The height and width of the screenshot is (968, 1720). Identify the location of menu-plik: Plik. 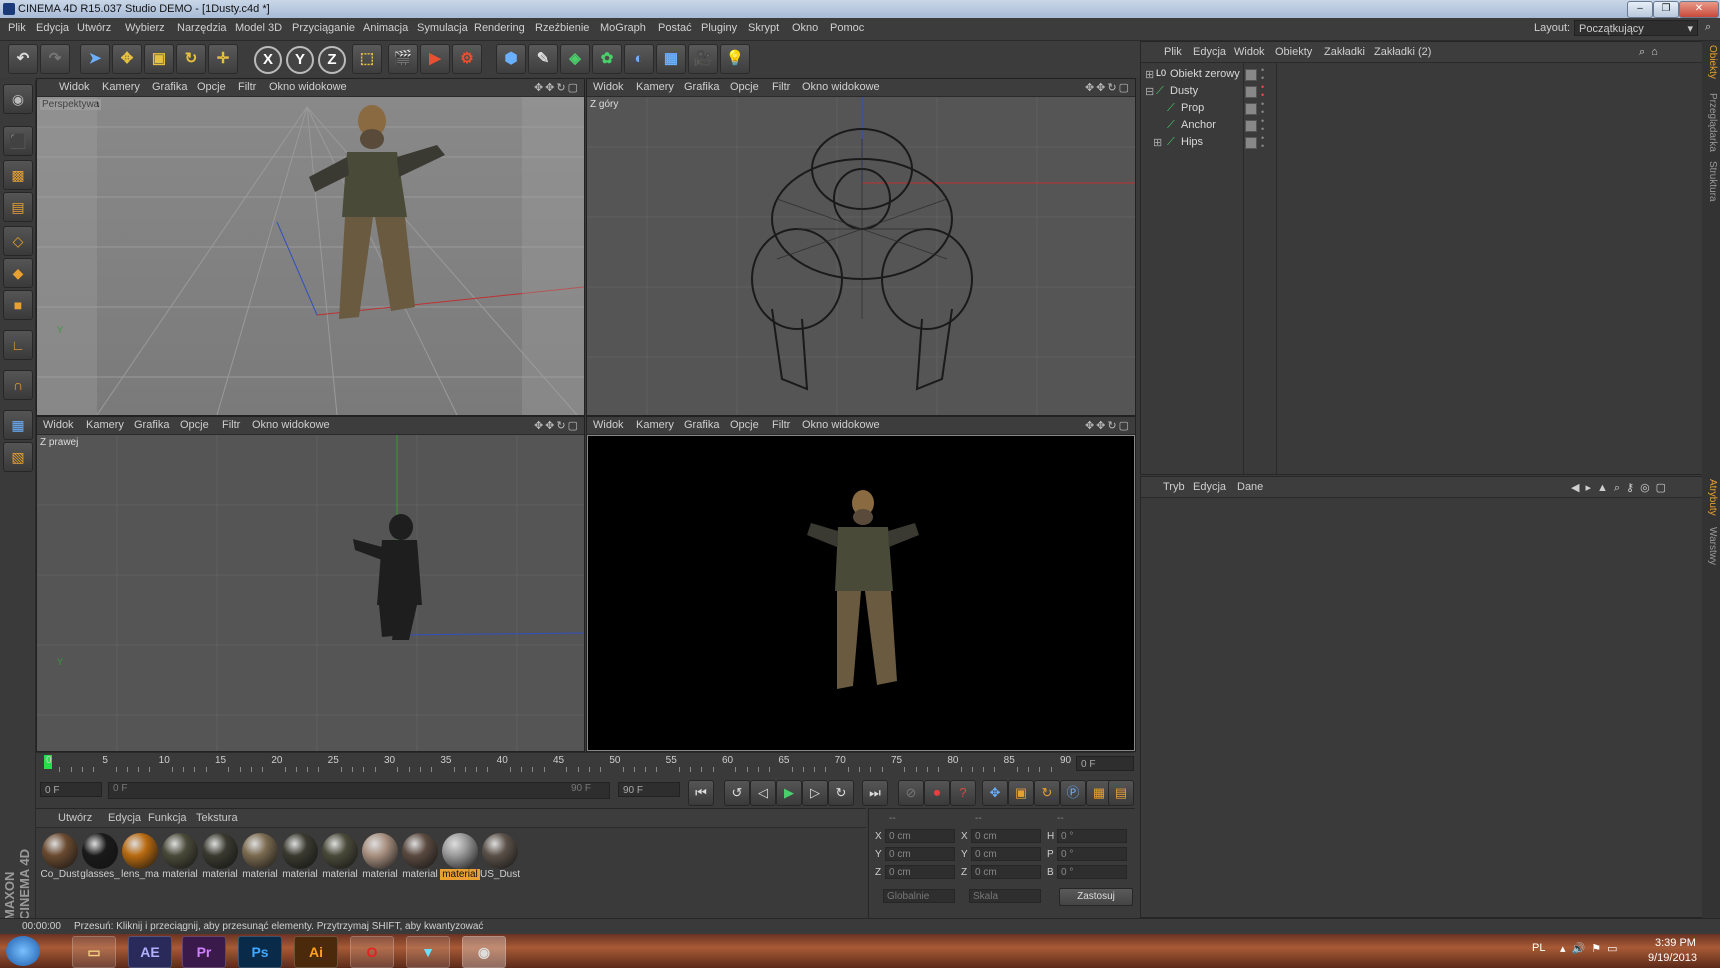
(17, 28).